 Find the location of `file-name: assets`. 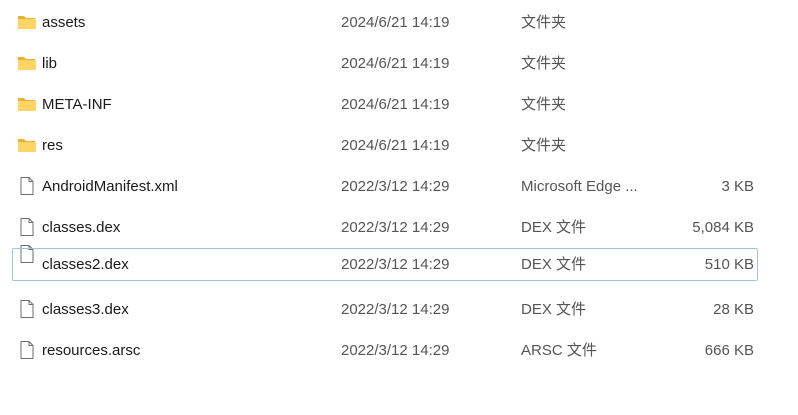

file-name: assets is located at coordinates (64, 22).